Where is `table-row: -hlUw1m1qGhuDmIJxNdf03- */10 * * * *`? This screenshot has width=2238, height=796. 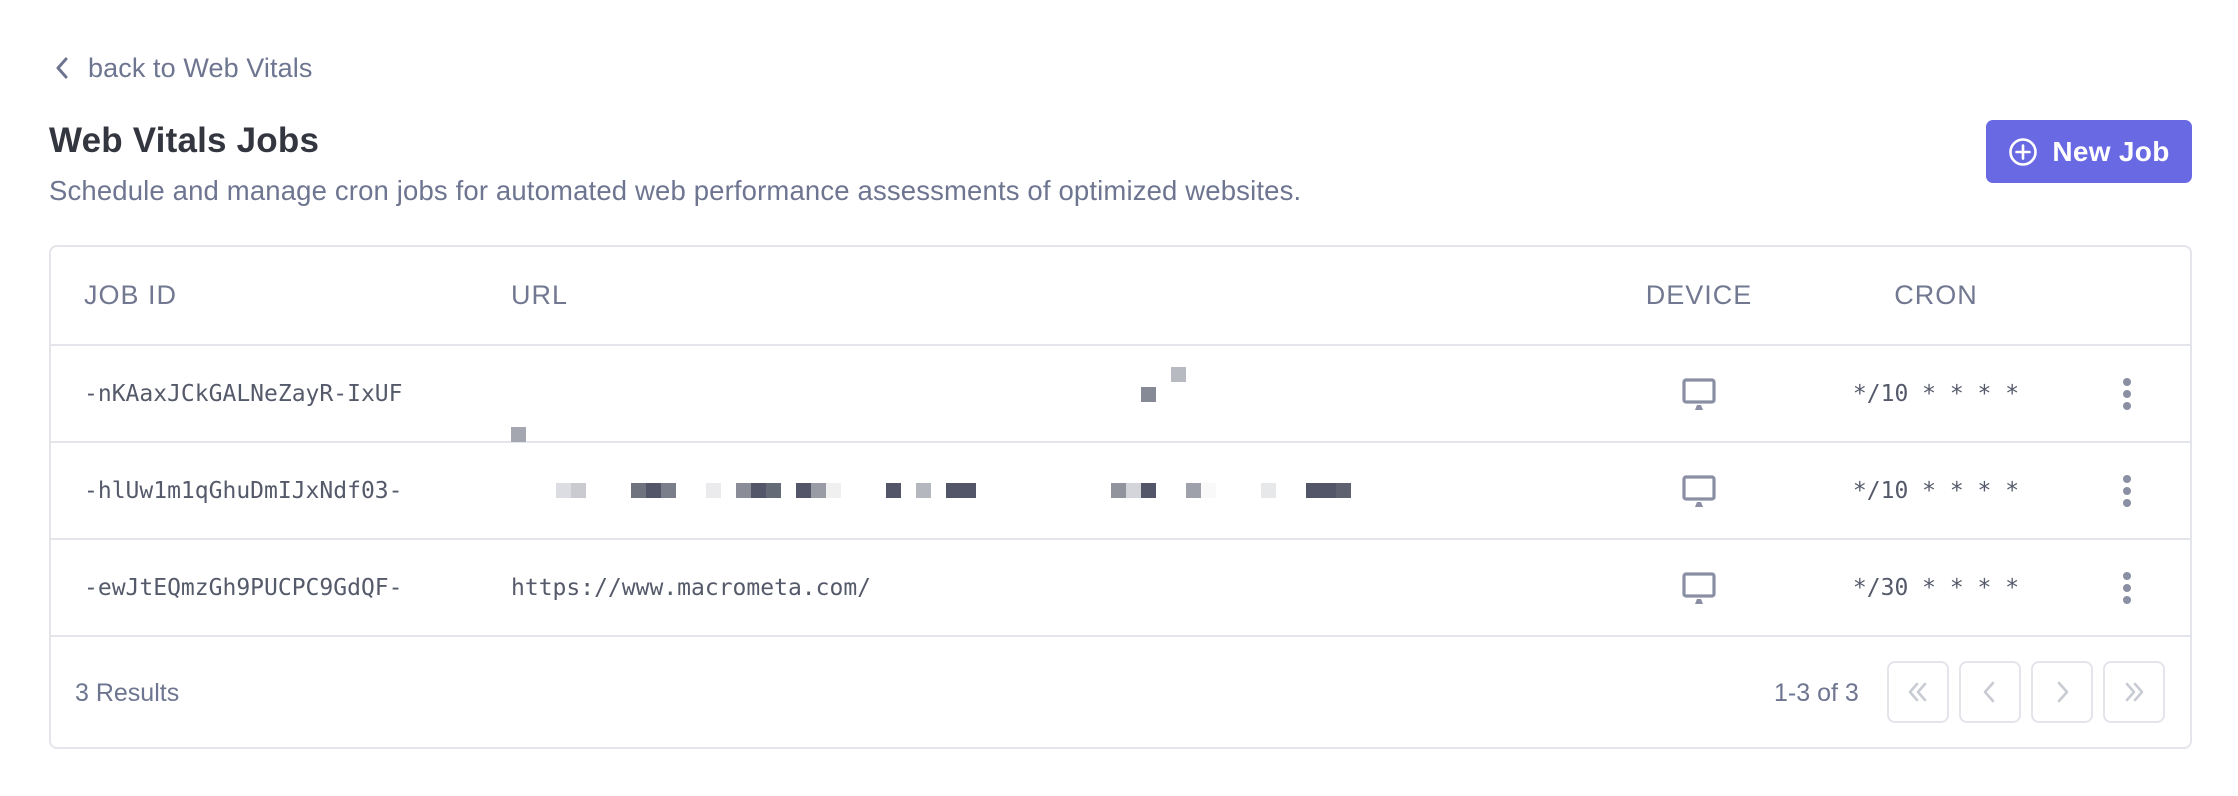
table-row: -hlUw1m1qGhuDmIJxNdf03- */10 * * * * is located at coordinates (1120, 491).